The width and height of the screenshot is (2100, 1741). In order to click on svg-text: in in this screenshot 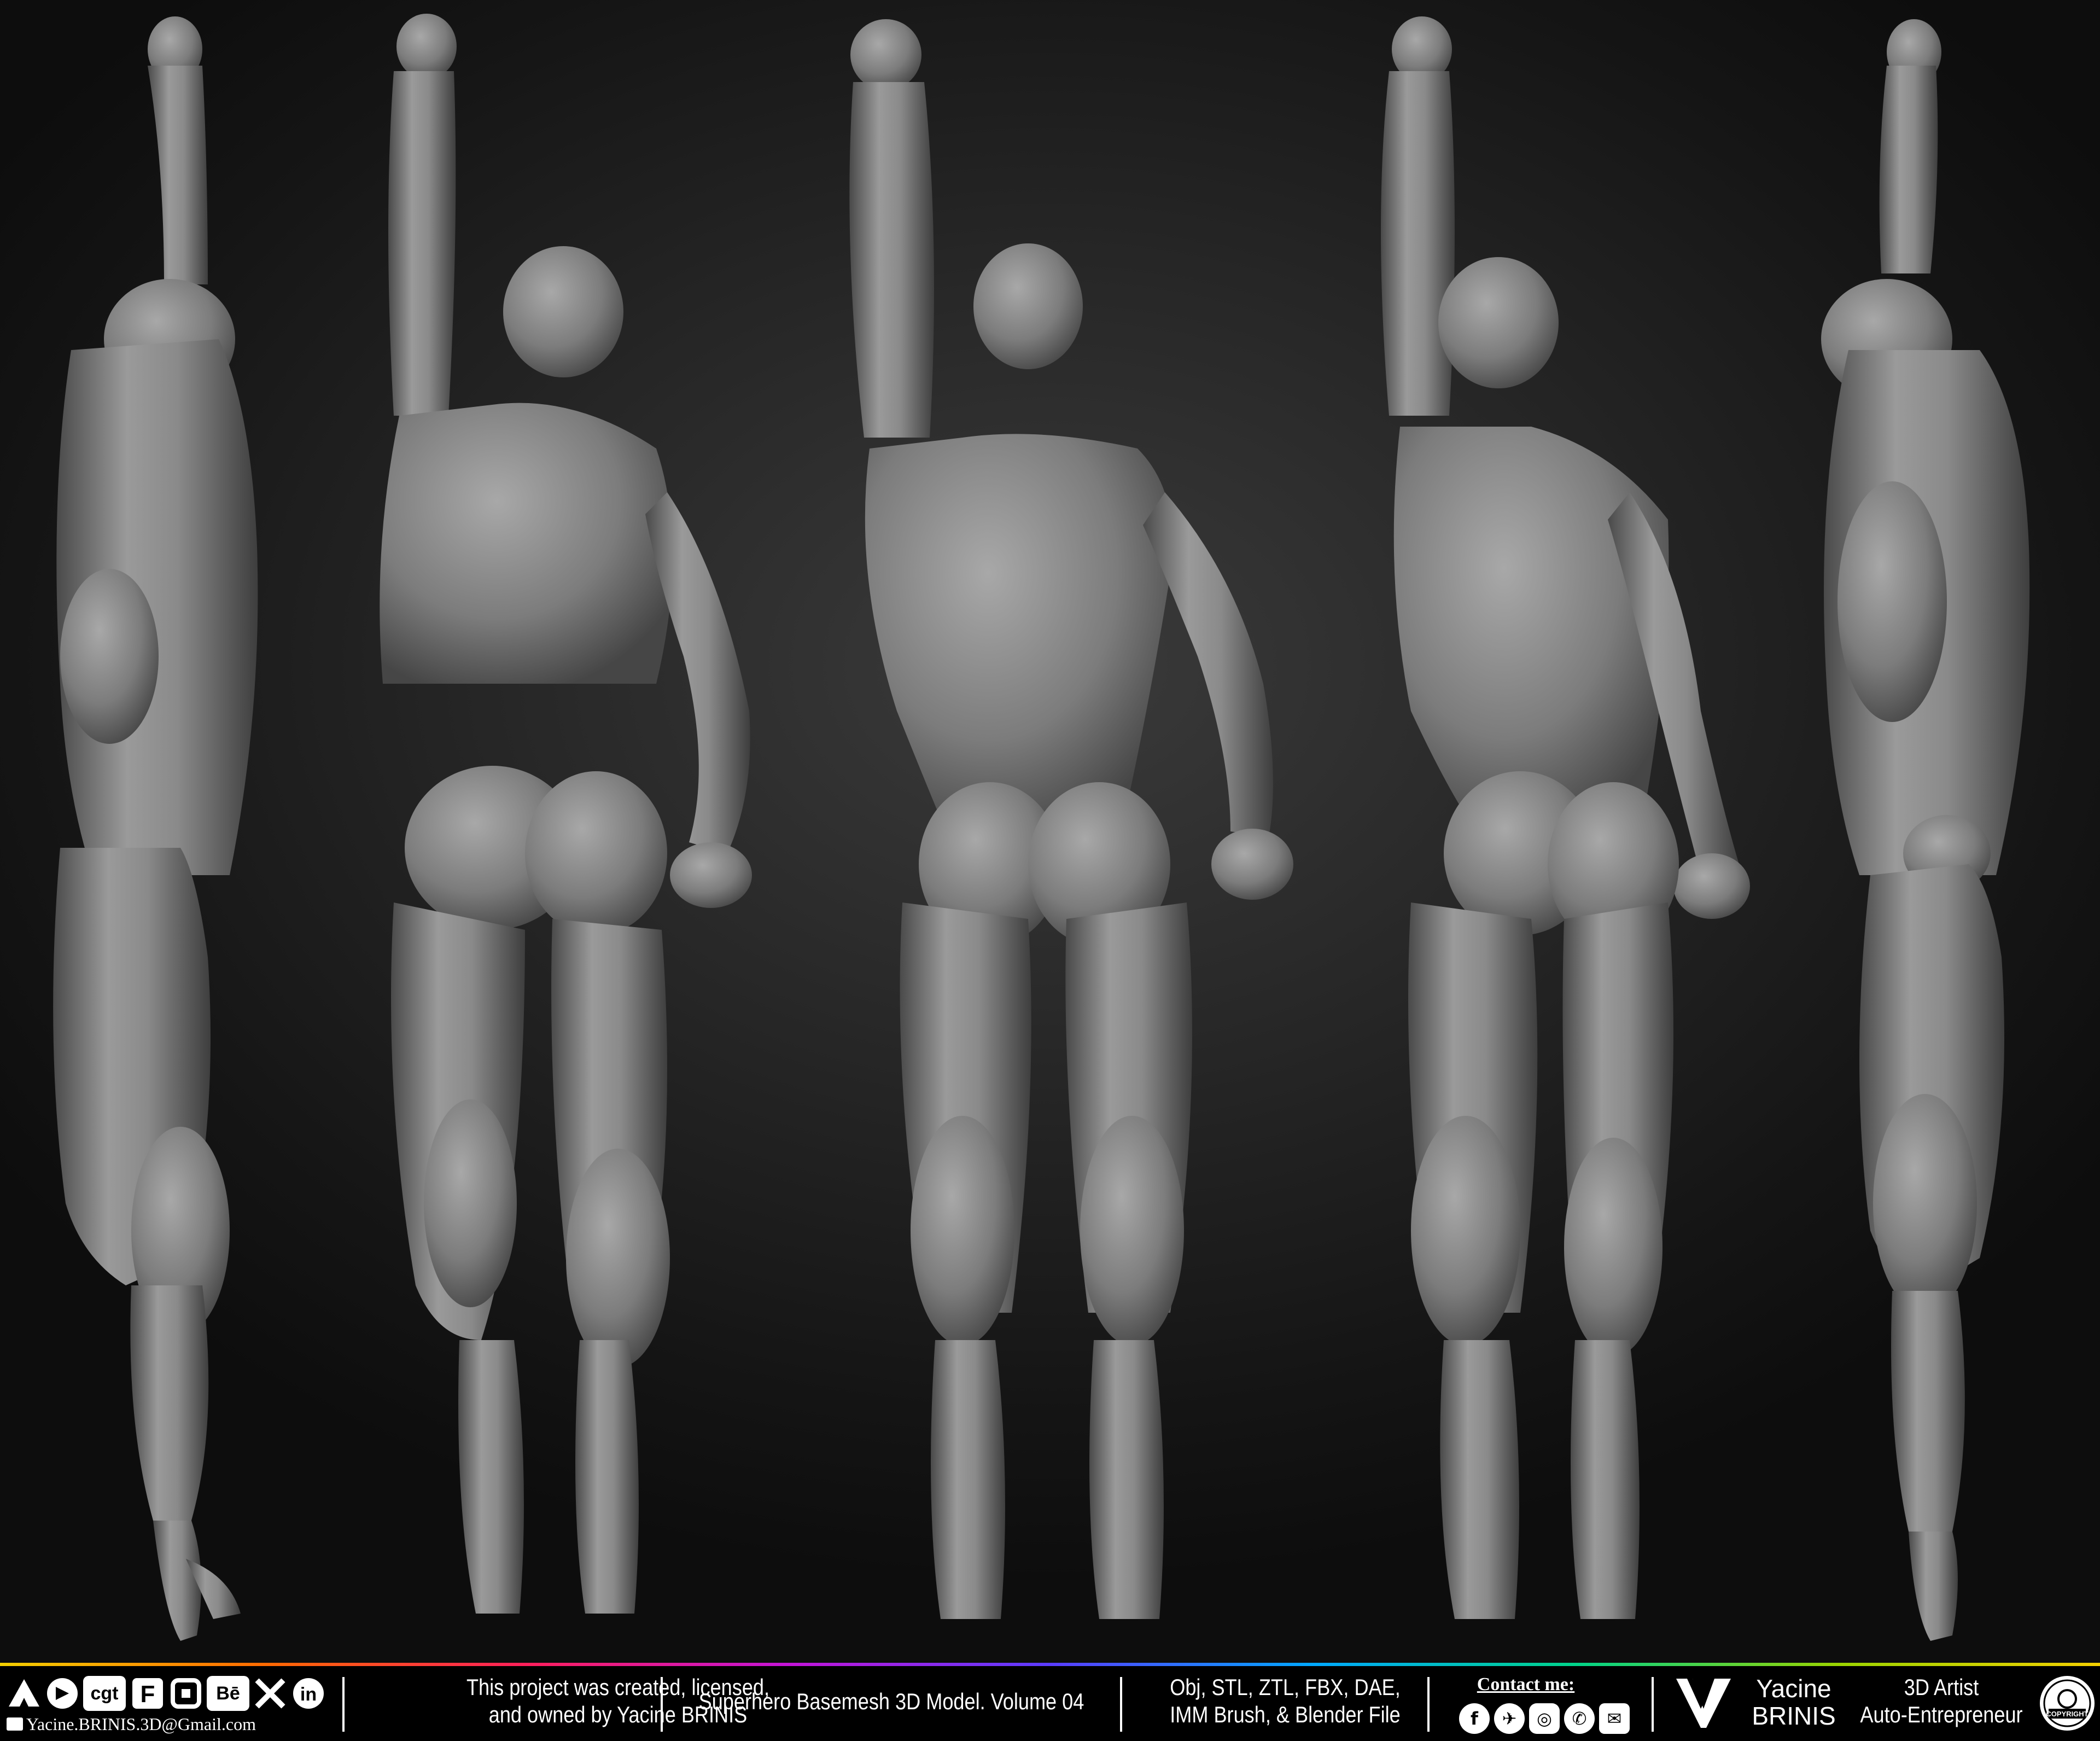, I will do `click(308, 1694)`.